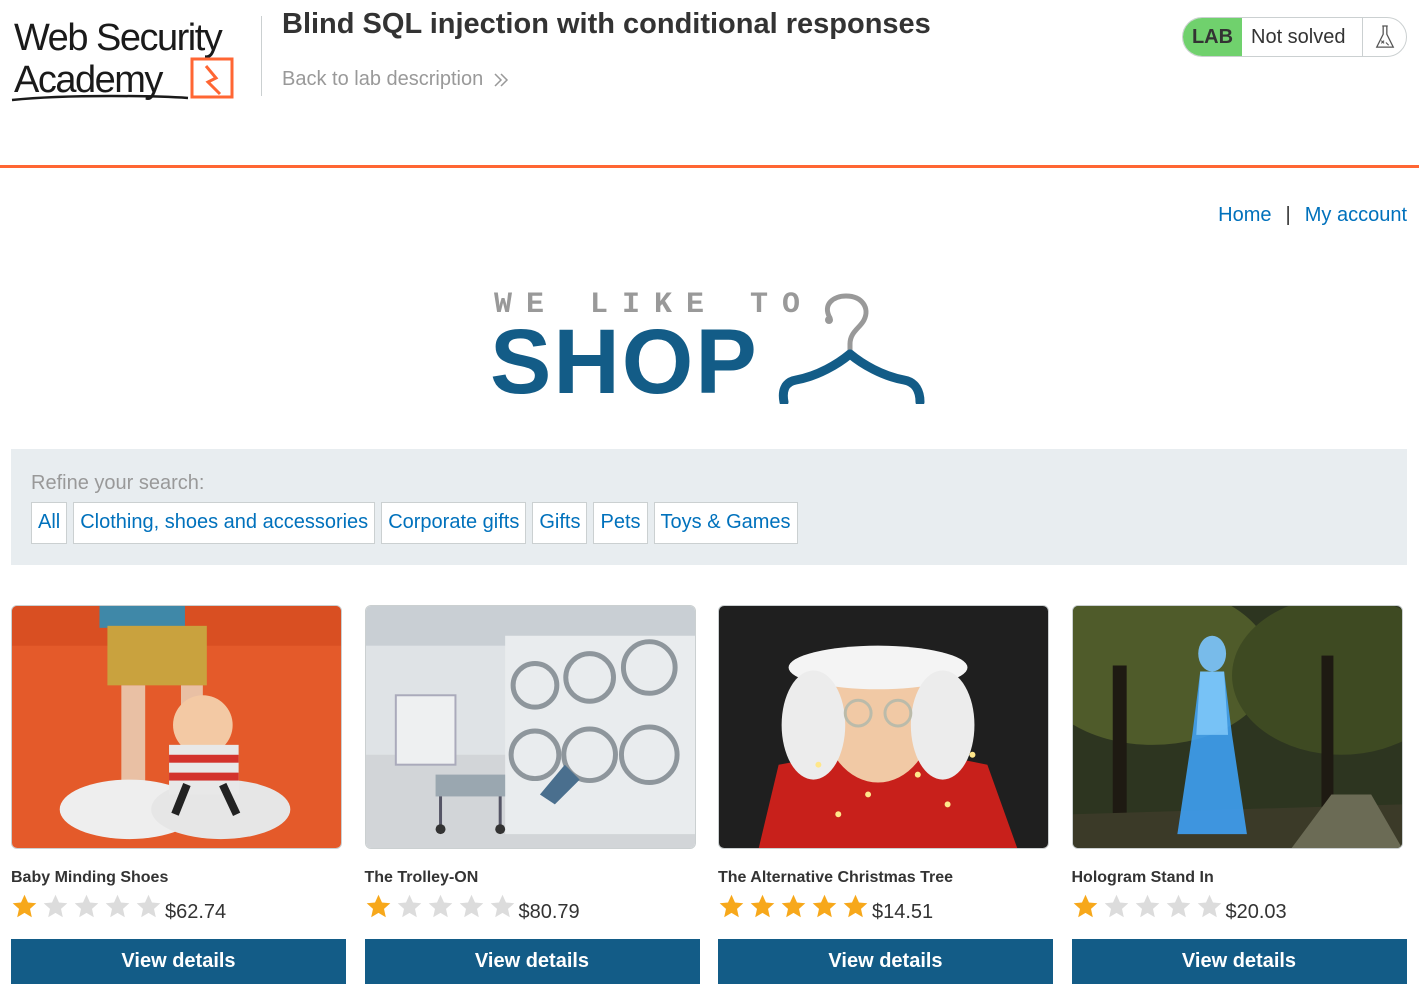 The height and width of the screenshot is (1005, 1419). What do you see at coordinates (560, 523) in the screenshot?
I see `category-gifts: Gifts` at bounding box center [560, 523].